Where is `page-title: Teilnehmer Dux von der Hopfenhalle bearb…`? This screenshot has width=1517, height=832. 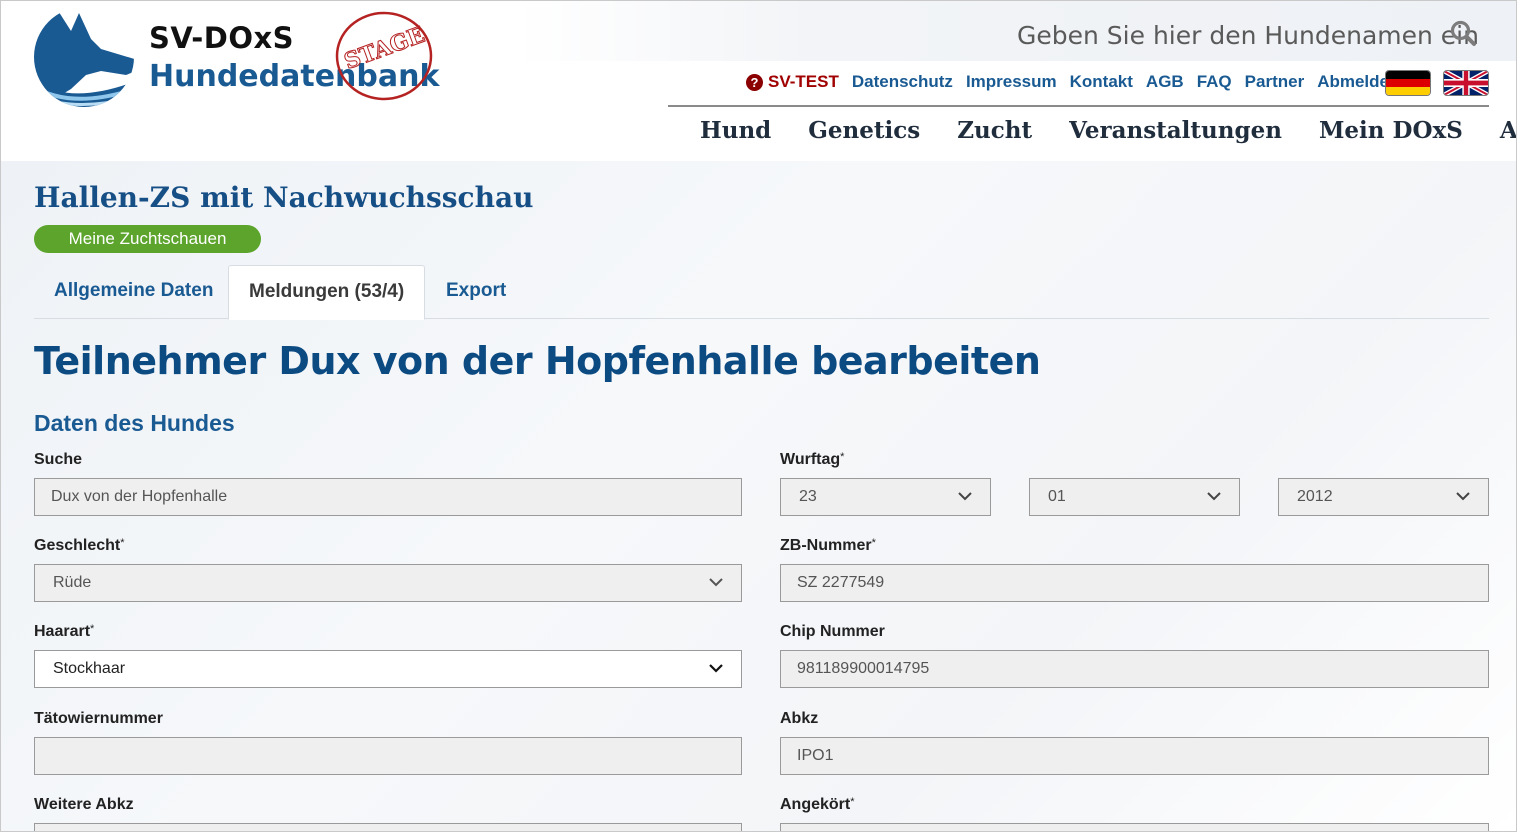
page-title: Teilnehmer Dux von der Hopfenhalle bearb… is located at coordinates (537, 361).